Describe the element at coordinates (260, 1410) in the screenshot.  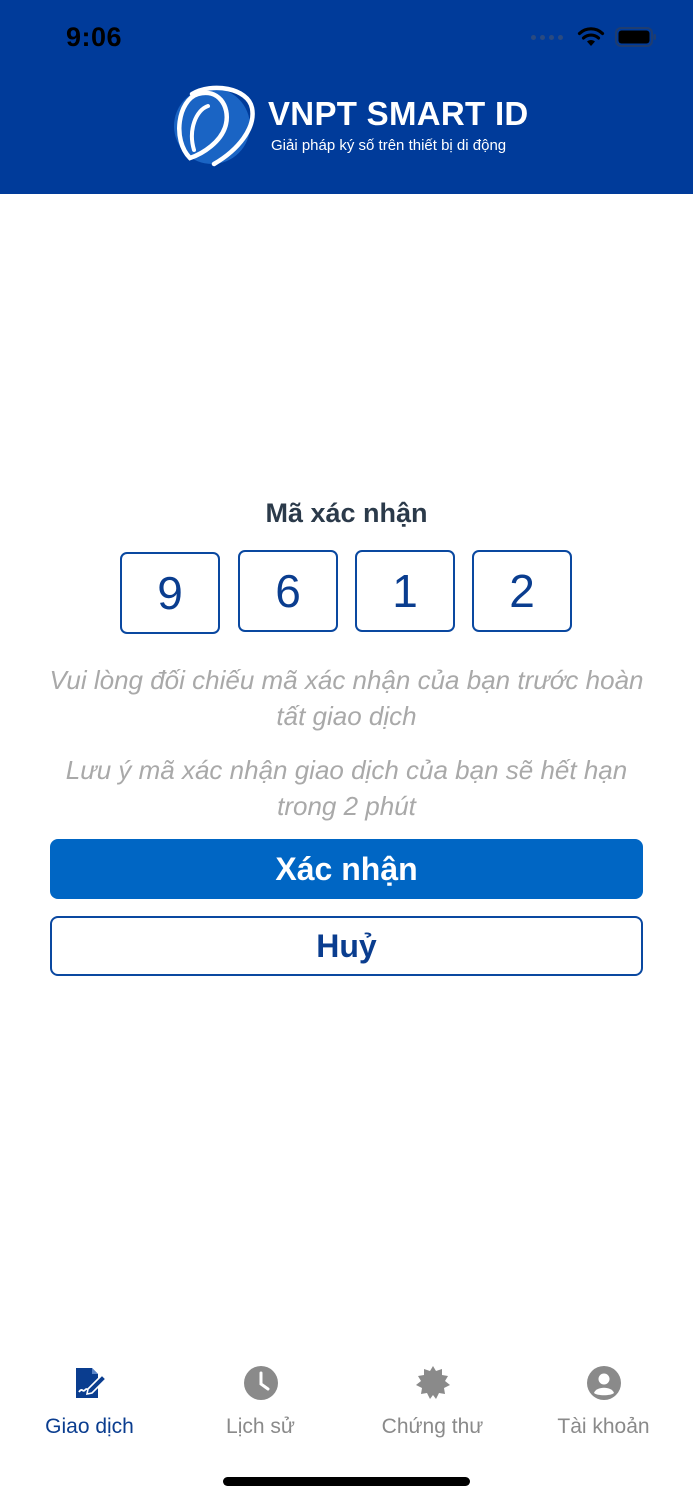
I see `tab-lich-su: Lịch sử` at that location.